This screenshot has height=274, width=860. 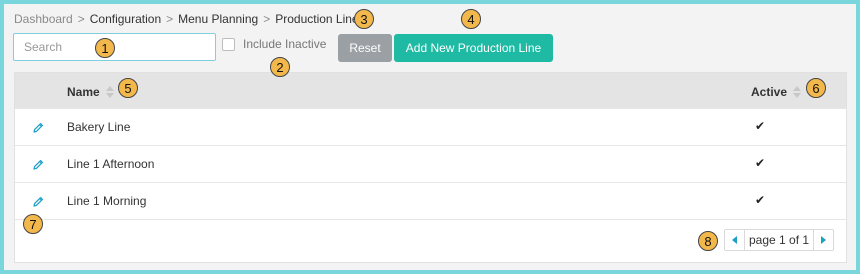 What do you see at coordinates (128, 88) in the screenshot?
I see `callout-badge-5: 5` at bounding box center [128, 88].